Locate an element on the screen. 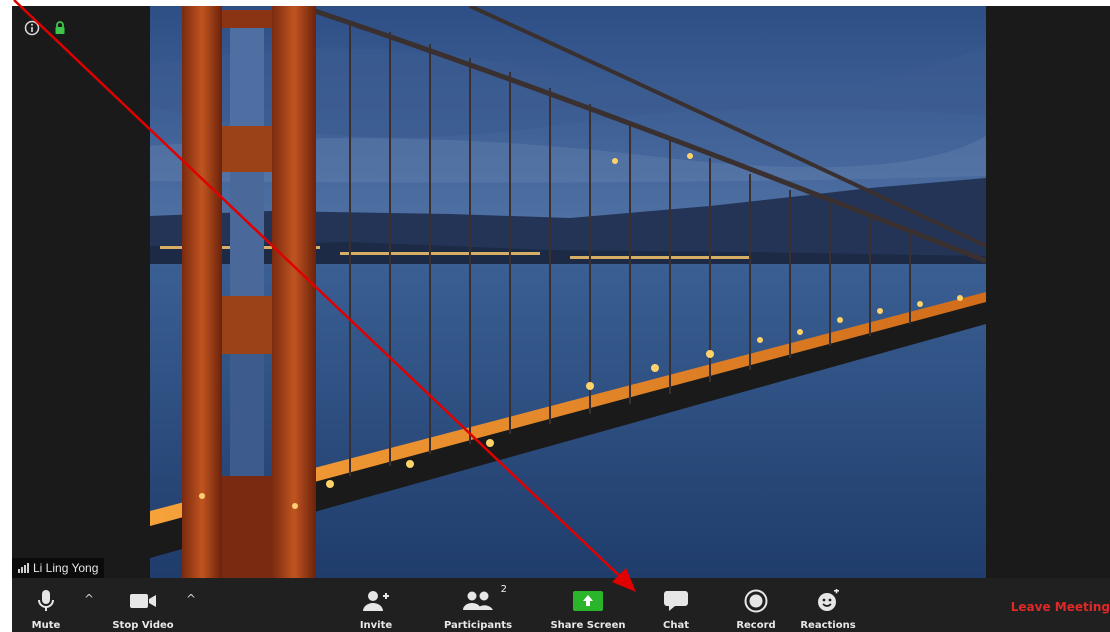  share-screen-label: Share Screen is located at coordinates (588, 625).